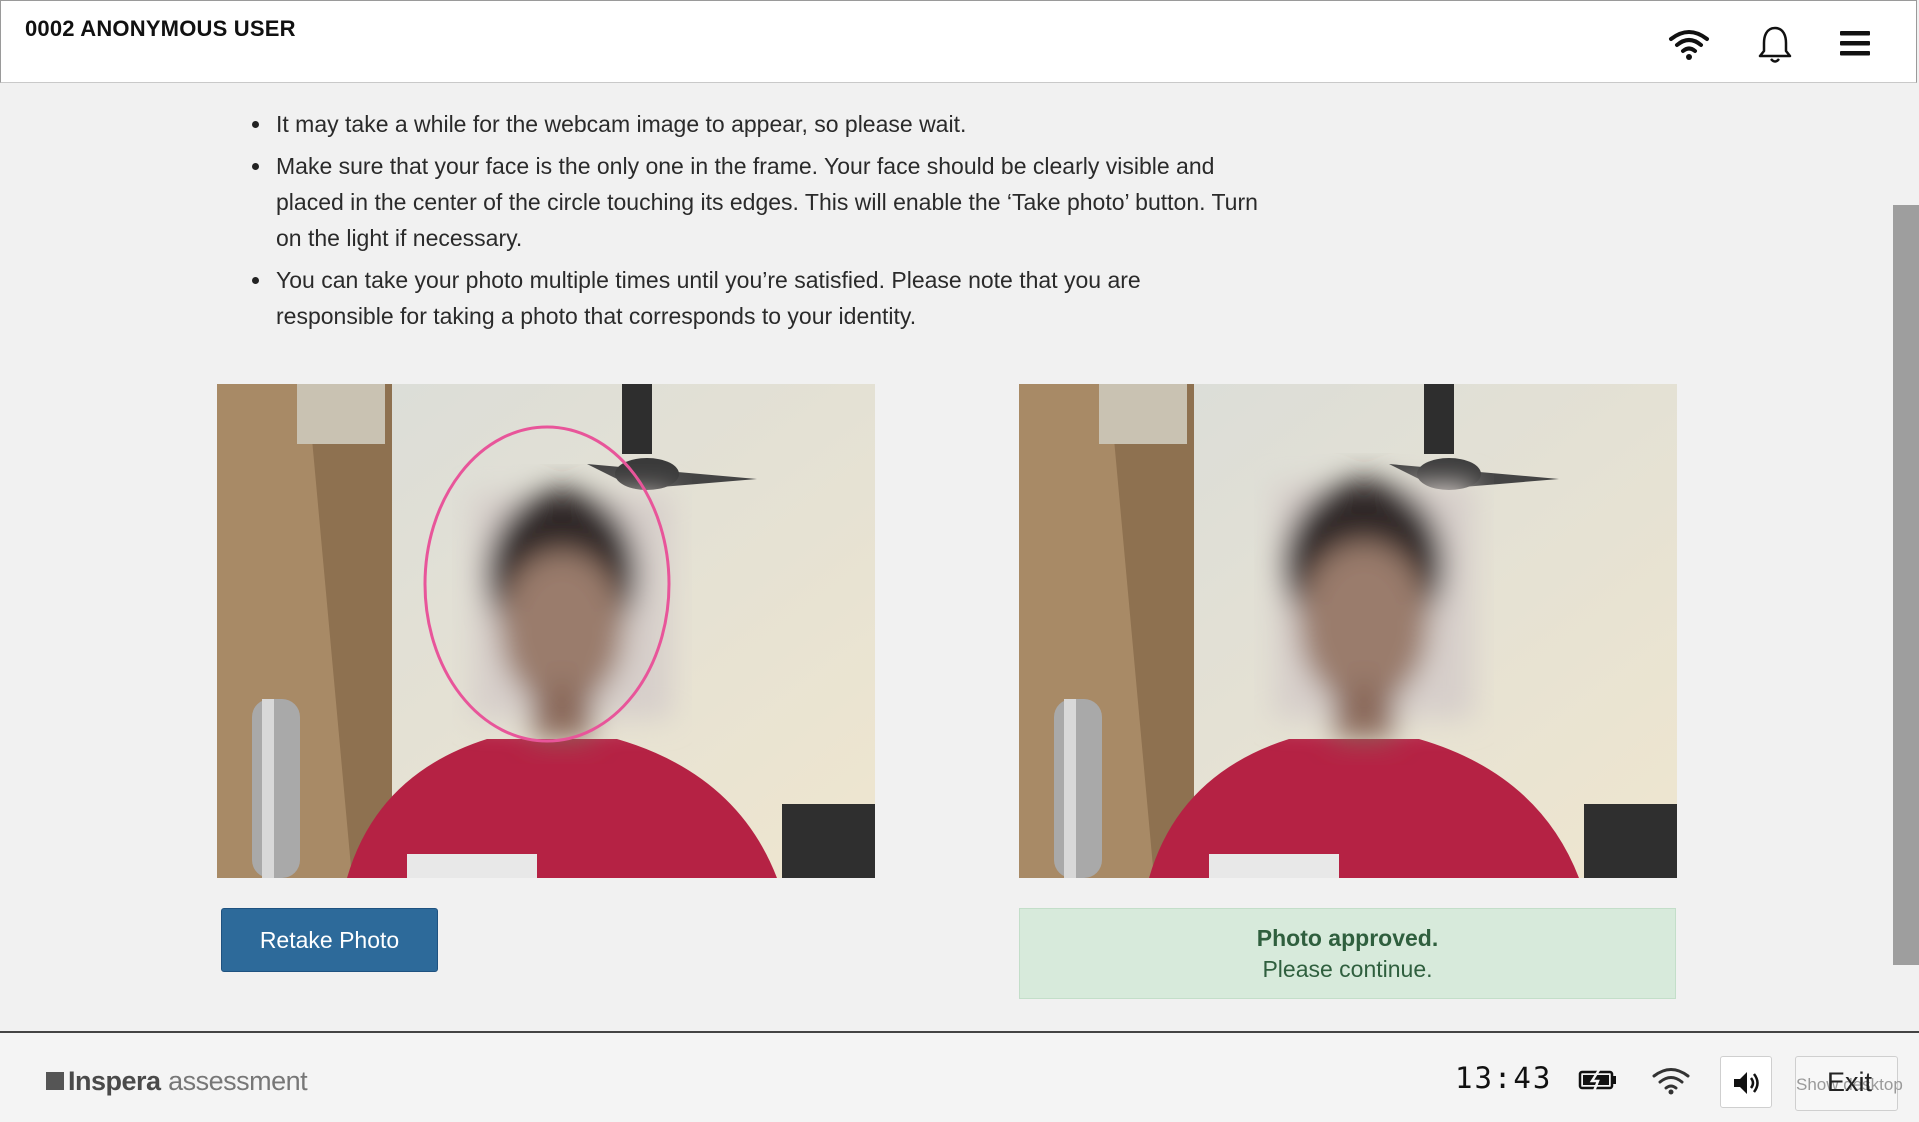 The width and height of the screenshot is (1919, 1122). What do you see at coordinates (1906, 585) in the screenshot?
I see `scrollbar-thumb` at bounding box center [1906, 585].